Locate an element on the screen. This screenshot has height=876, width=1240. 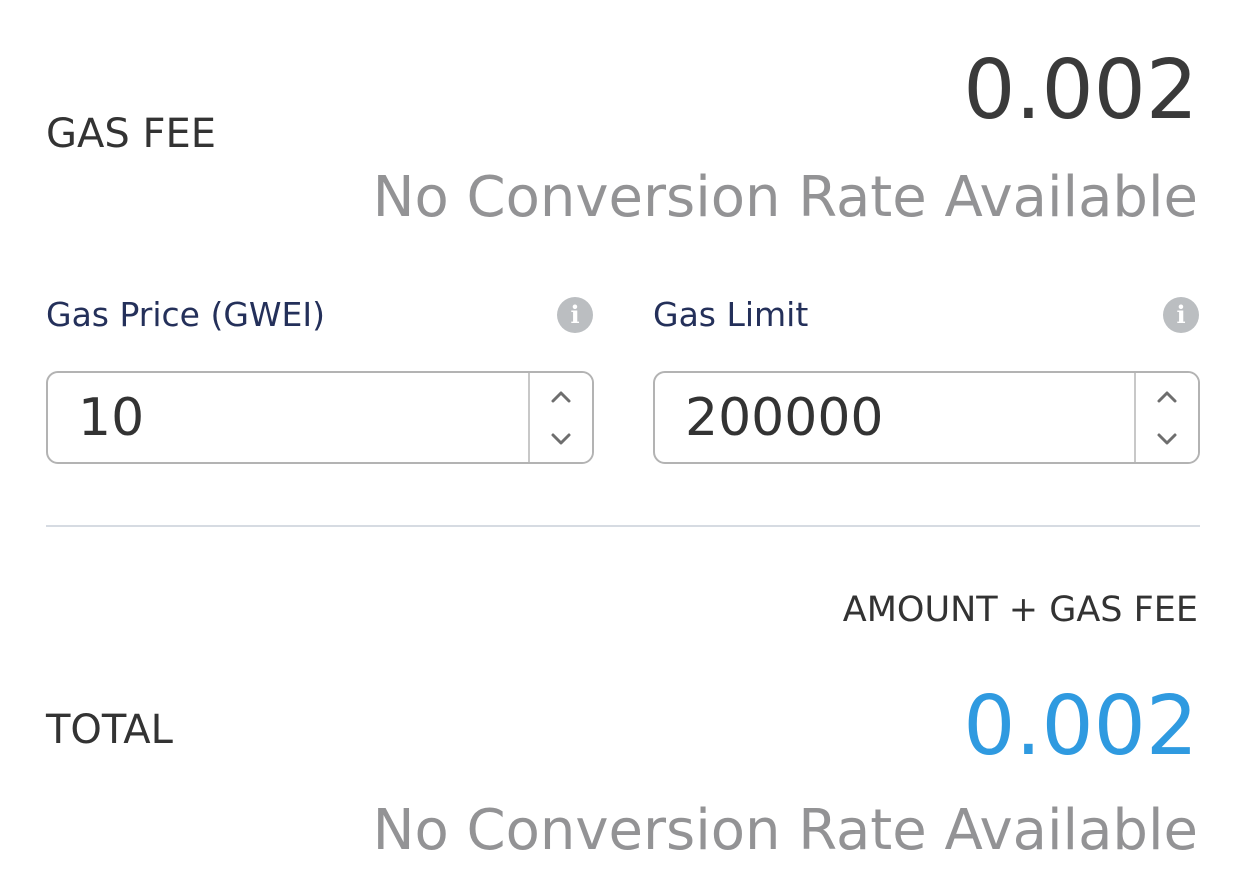
gas-price-input-box is located at coordinates (320, 417).